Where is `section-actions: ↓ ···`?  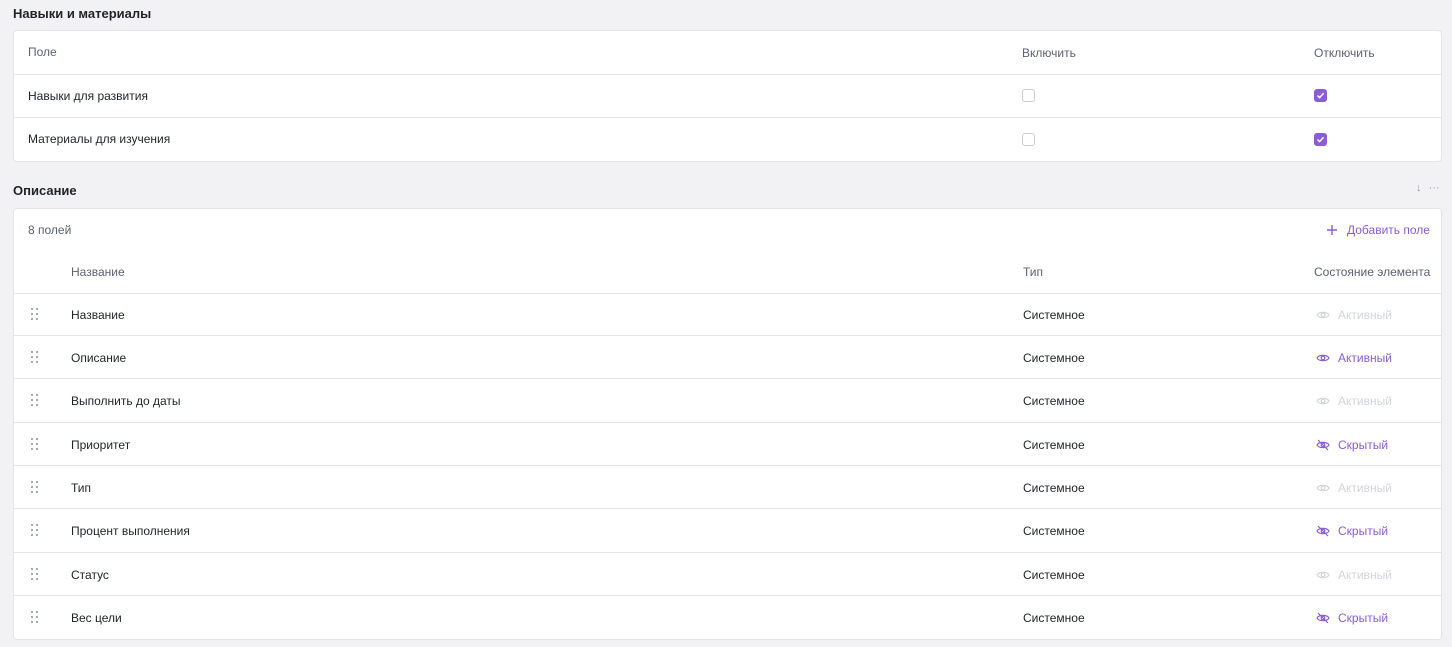
section-actions: ↓ ··· is located at coordinates (1428, 188).